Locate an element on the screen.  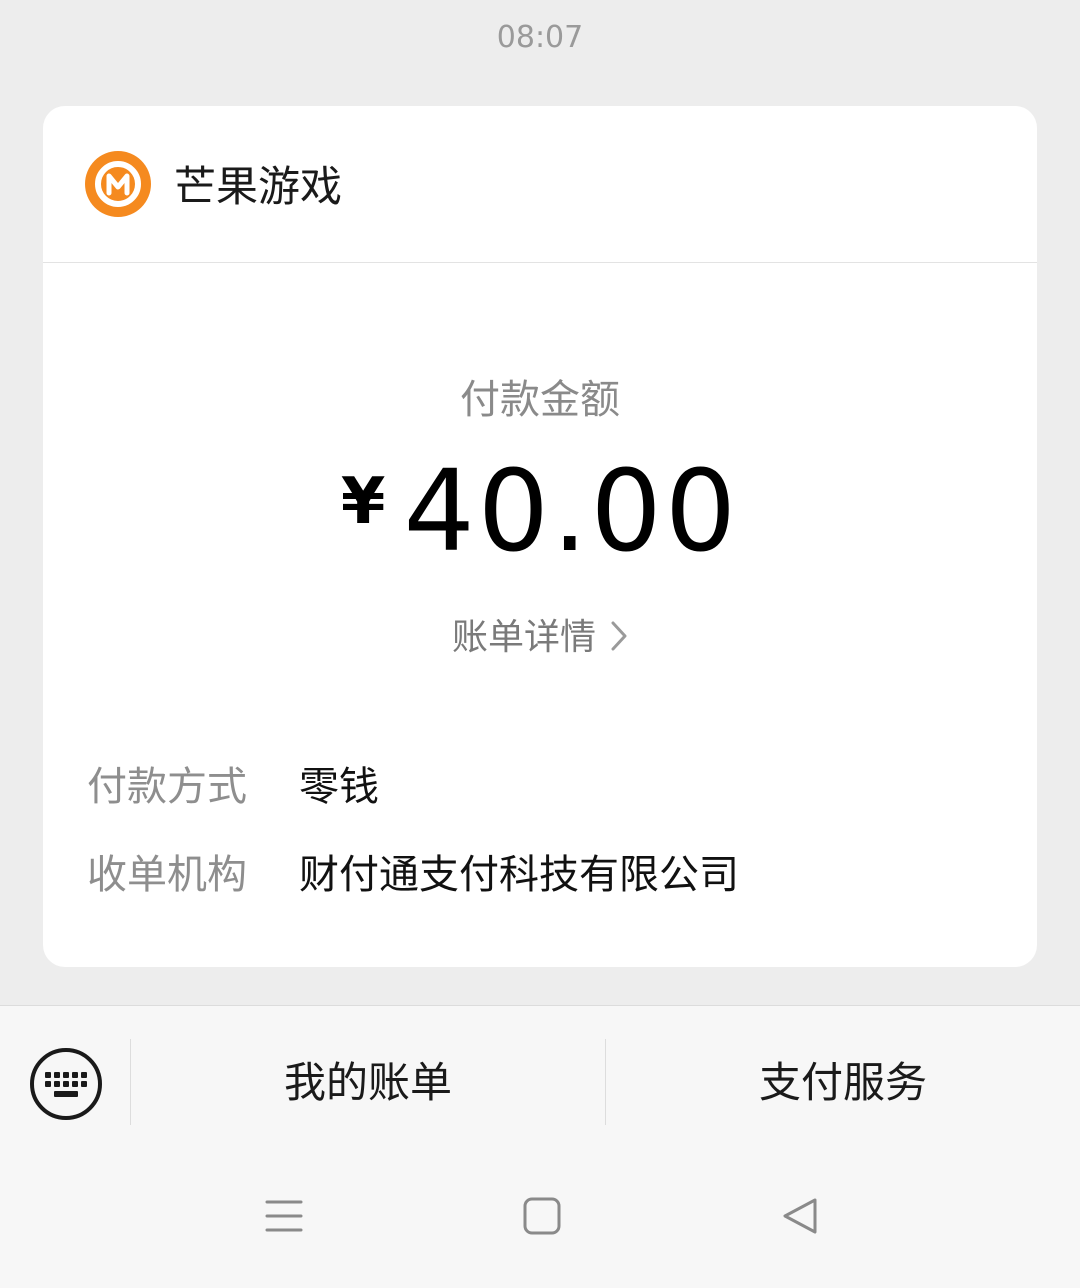
my-bills-button: 我的账单 is located at coordinates (368, 1083).